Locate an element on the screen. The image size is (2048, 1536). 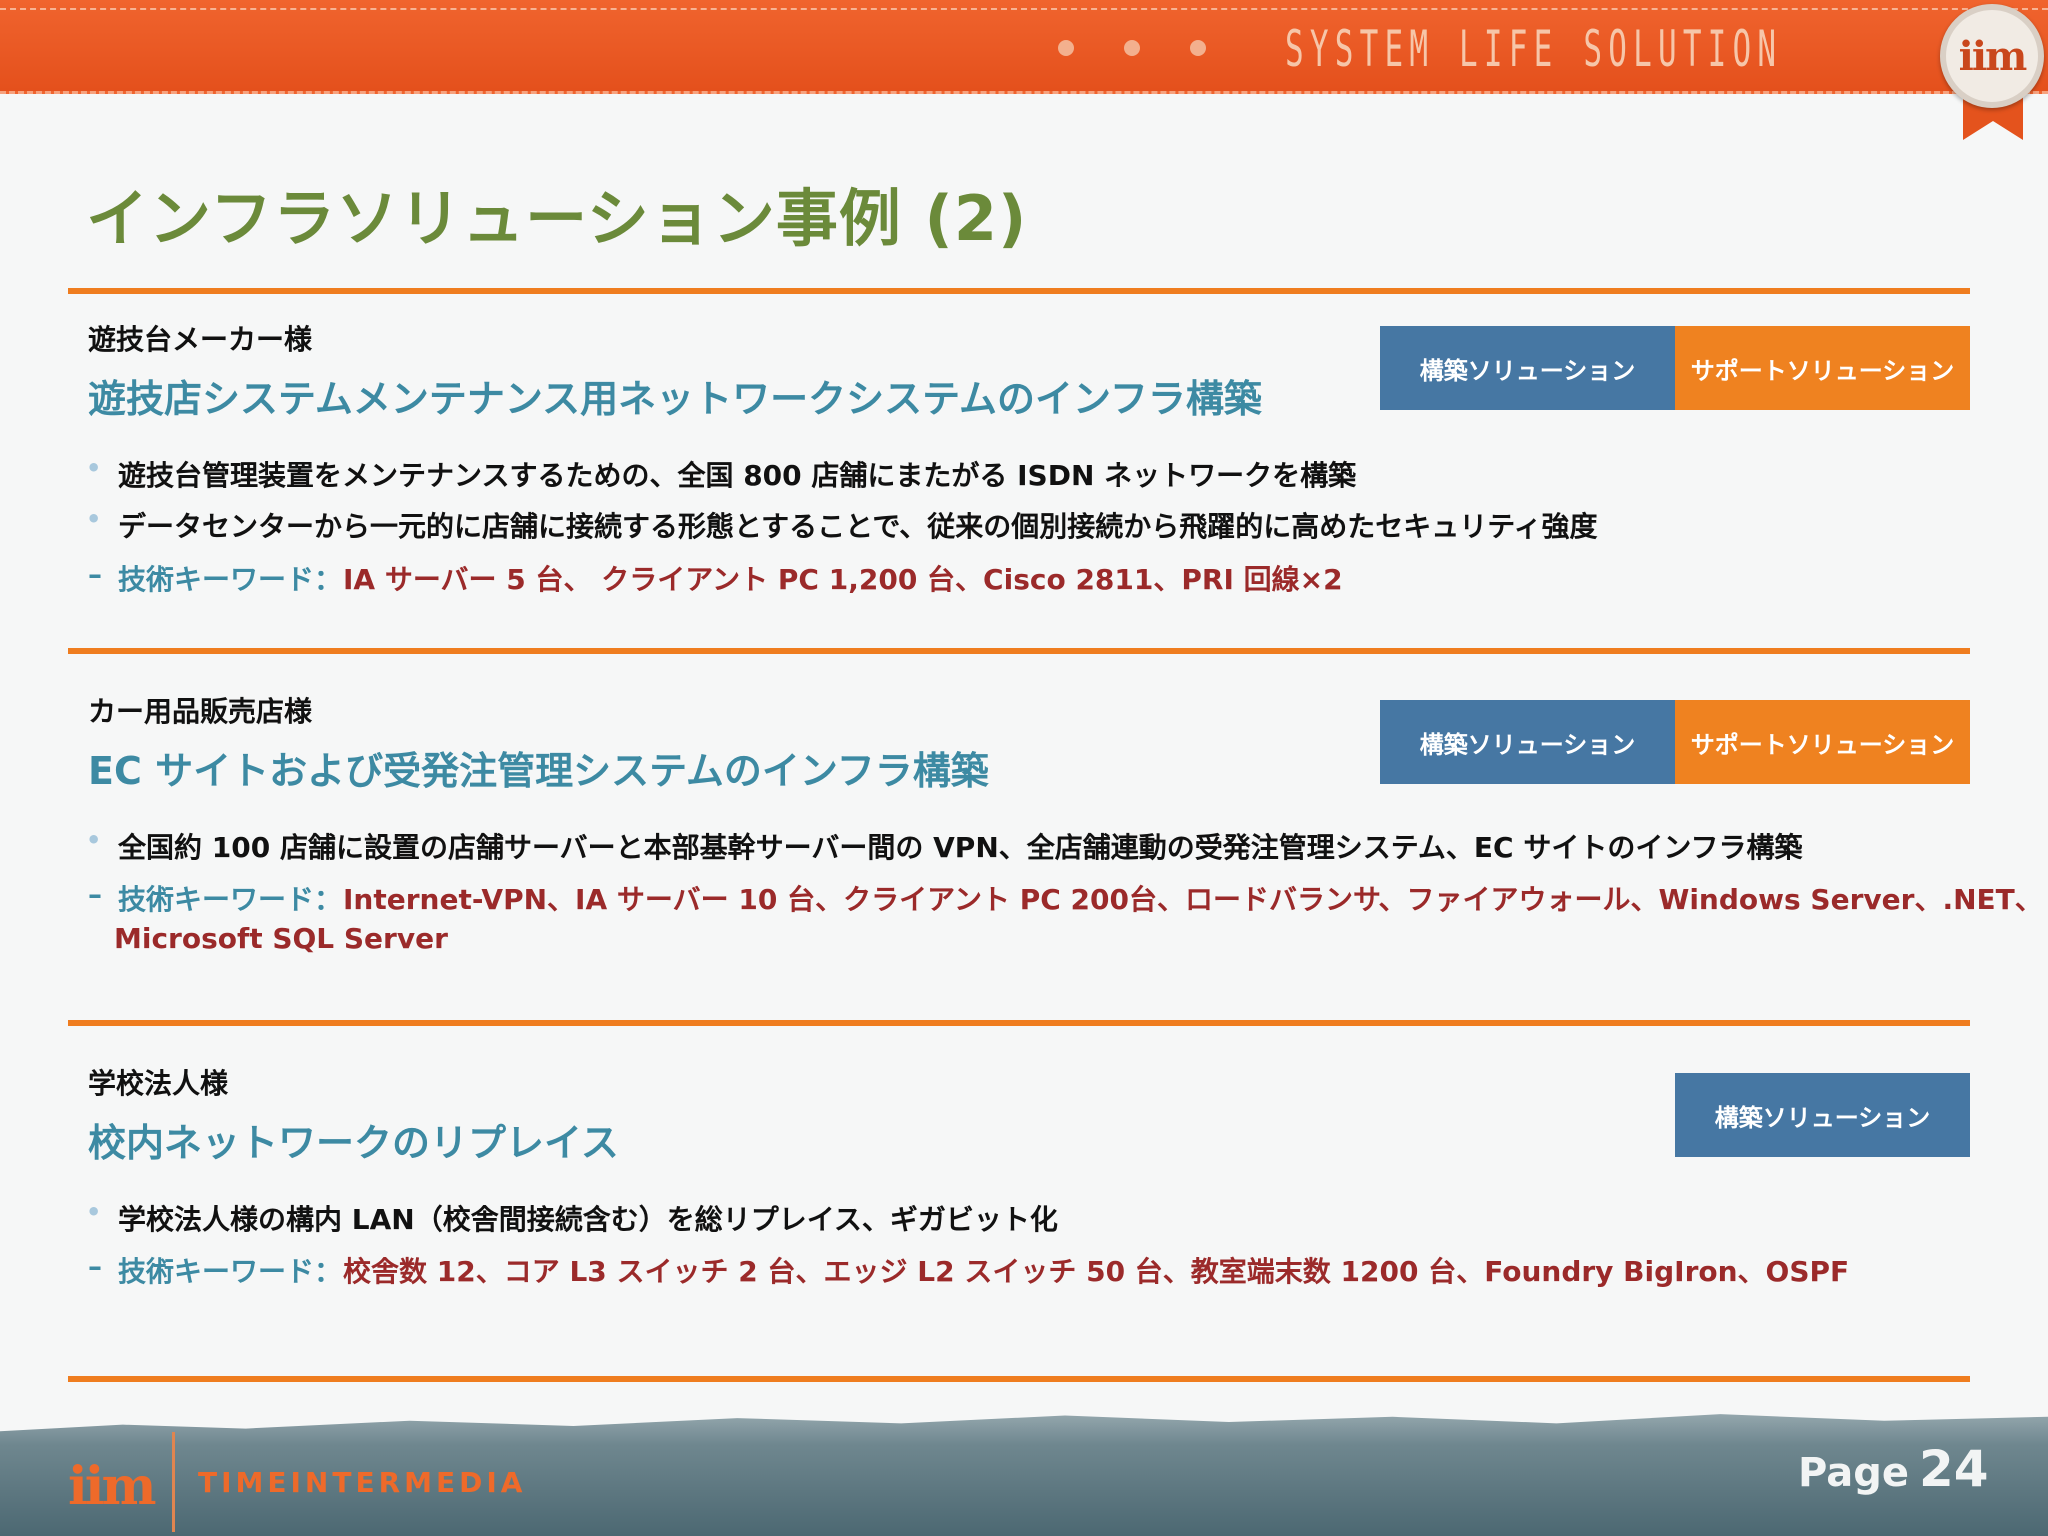
seal-logo-text: iim is located at coordinates (1993, 56).